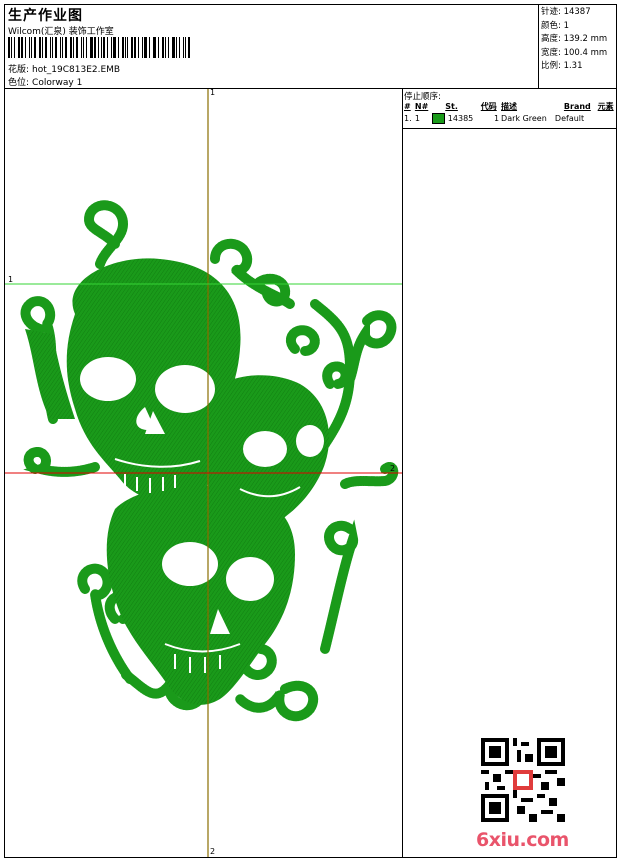 The image size is (620, 860). I want to click on table-header-row: # N# St. 代码 描述 Brand 元素, so click(510, 106).